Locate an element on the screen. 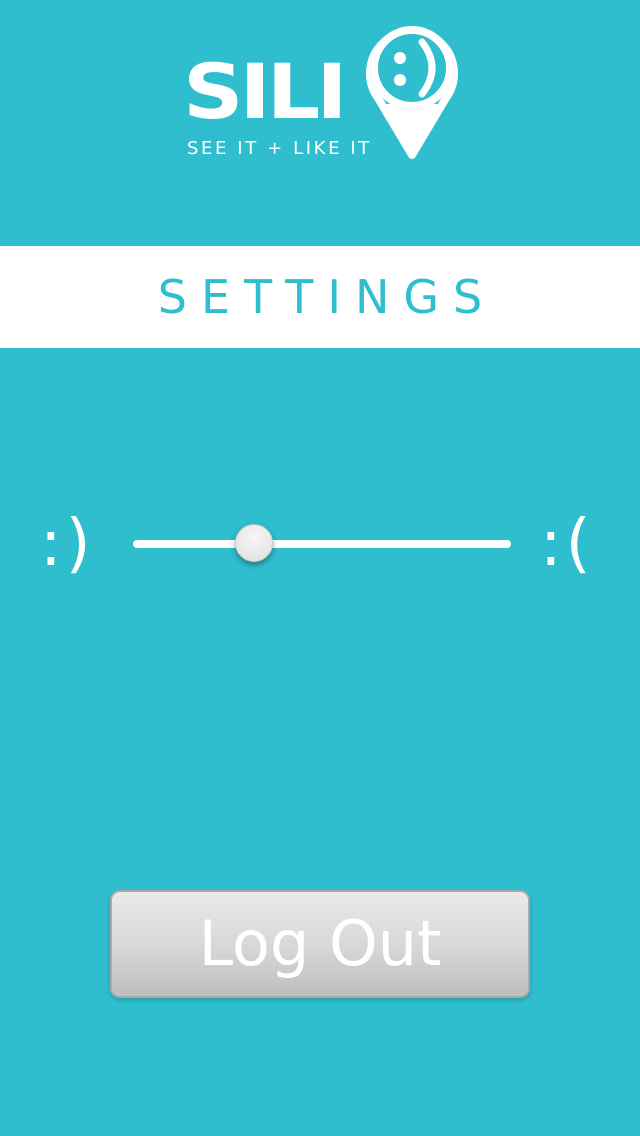  happy-emoticon-label: :) is located at coordinates (67, 544).